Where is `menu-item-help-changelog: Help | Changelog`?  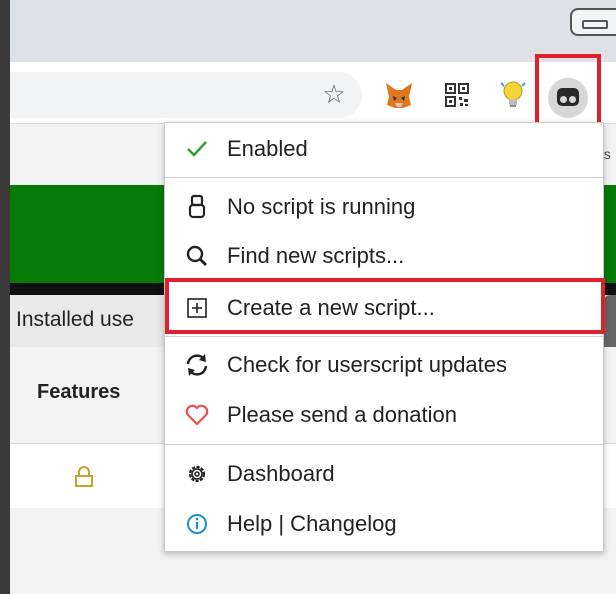
menu-item-help-changelog: Help | Changelog is located at coordinates (384, 524).